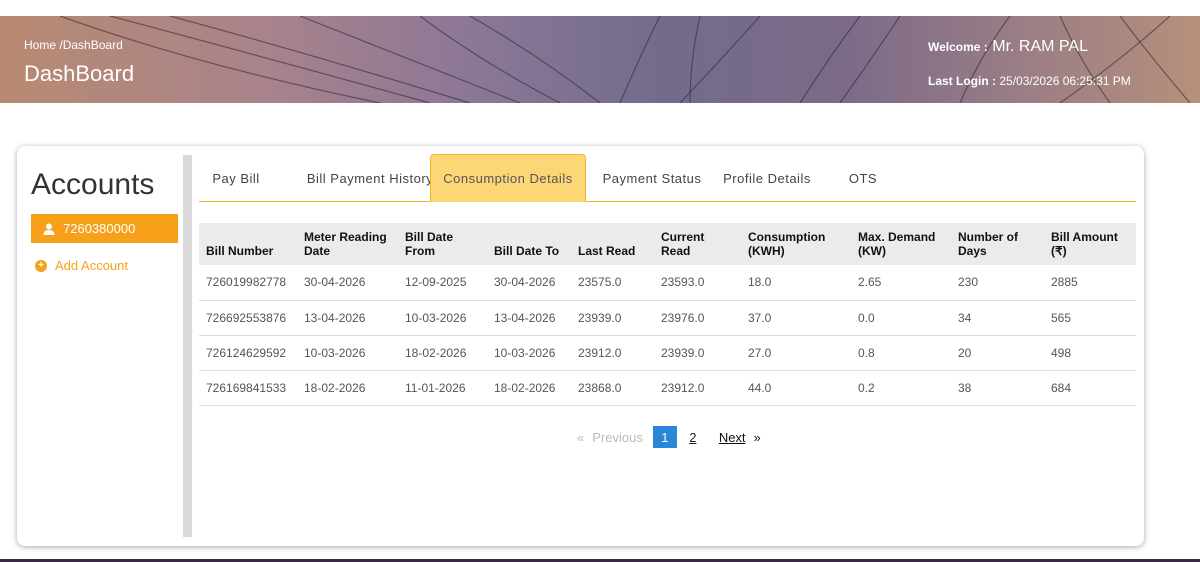 The image size is (1200, 562). I want to click on next-button: Next, so click(732, 437).